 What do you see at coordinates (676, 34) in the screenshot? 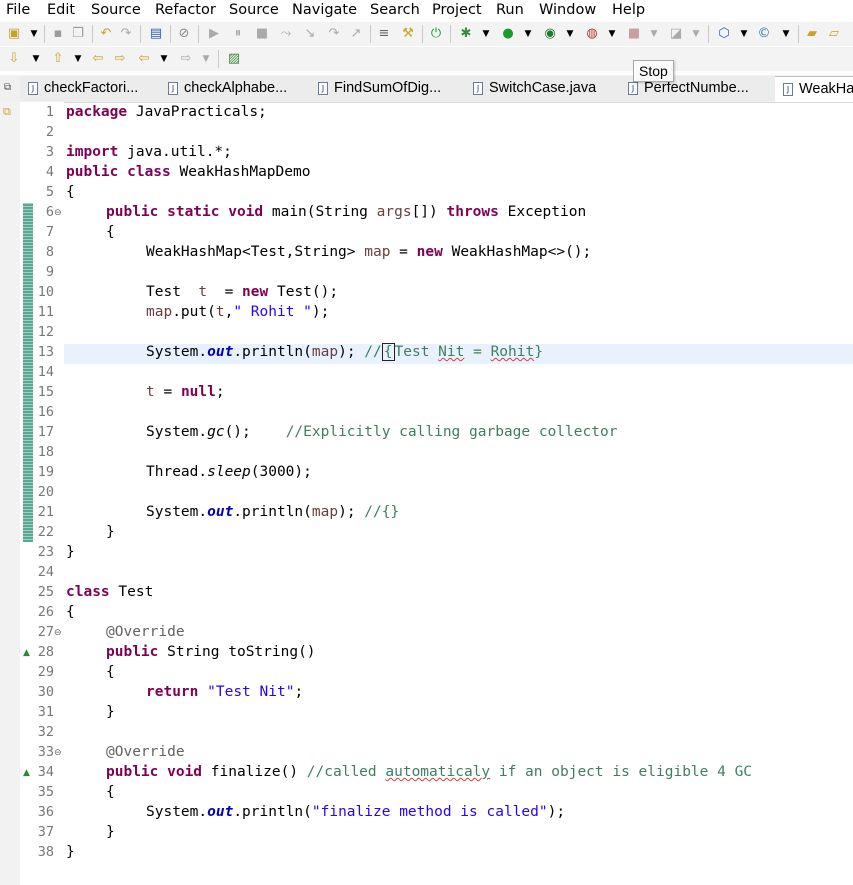
I see `open-type-icon: ◪` at bounding box center [676, 34].